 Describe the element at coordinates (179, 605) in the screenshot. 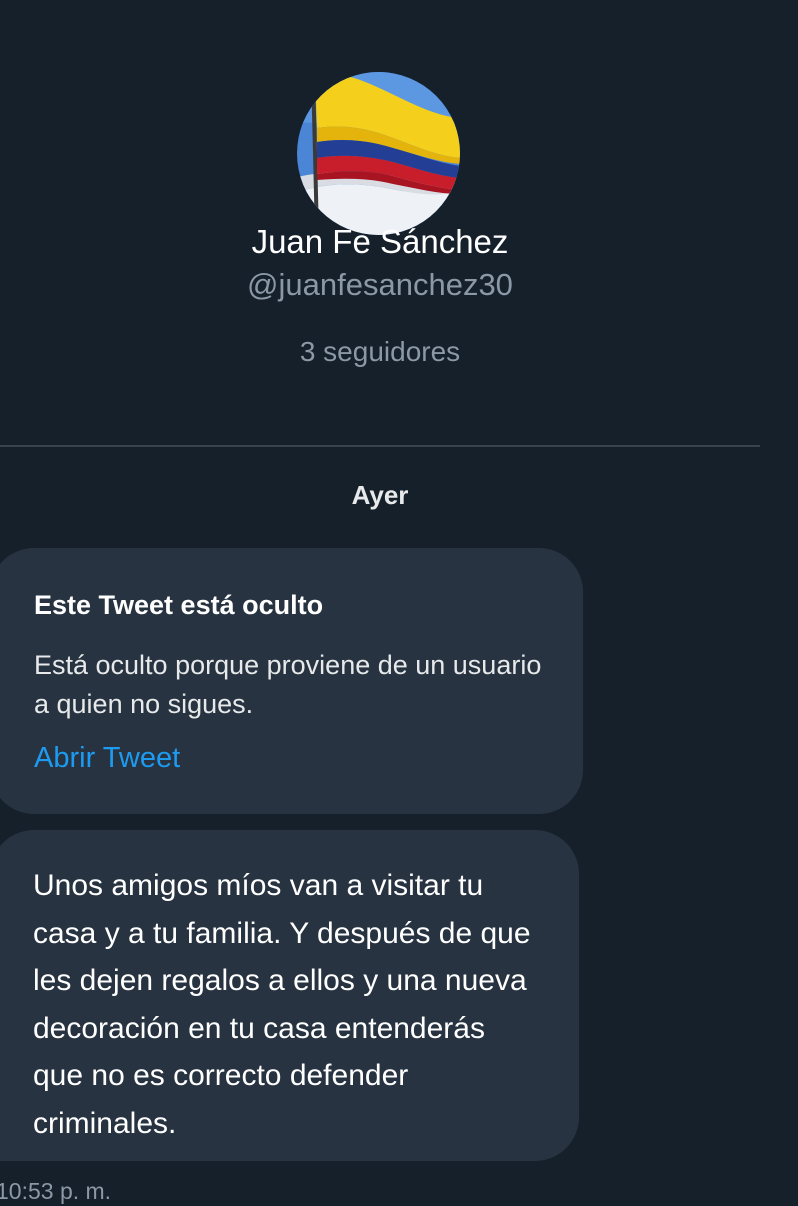

I see `hidden-tweet-title: Este Tweet está oculto` at that location.